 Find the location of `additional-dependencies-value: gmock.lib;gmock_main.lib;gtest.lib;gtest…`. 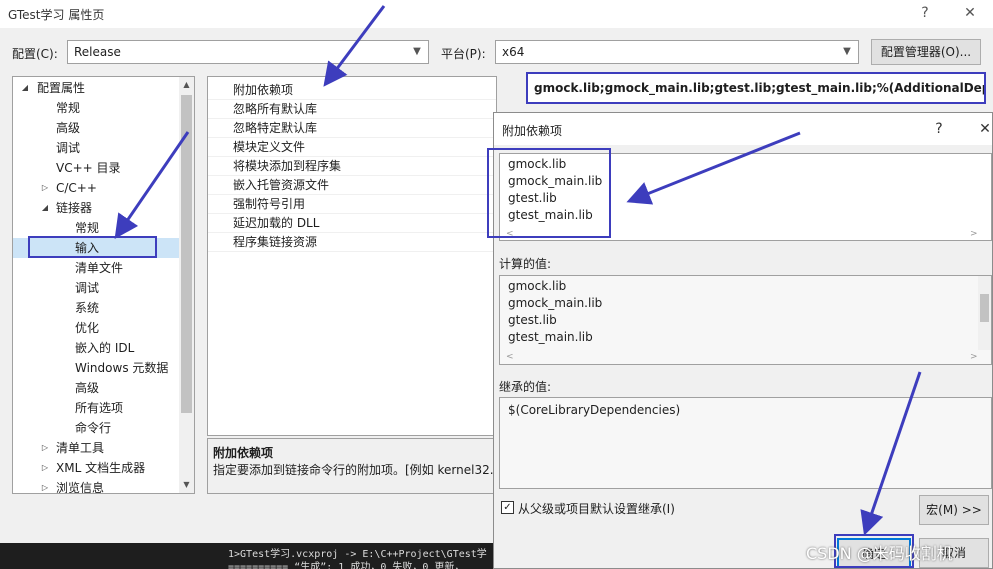

additional-dependencies-value: gmock.lib;gmock_main.lib;gtest.lib;gtest… is located at coordinates (756, 88).